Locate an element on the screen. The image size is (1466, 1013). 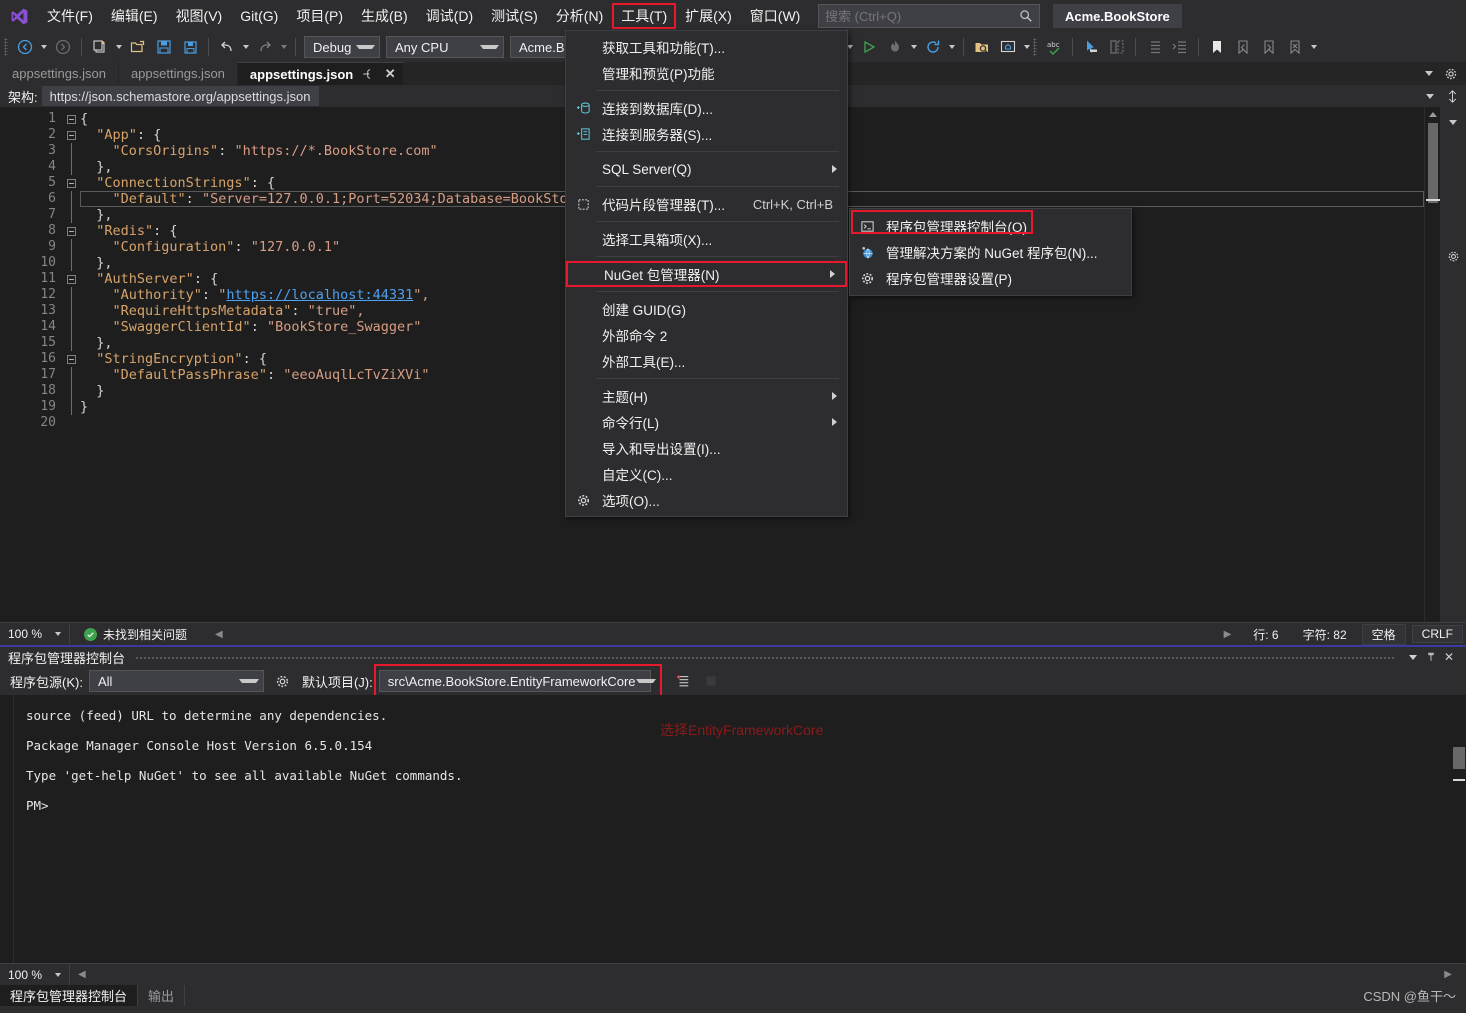
tools-menu-item-12: NuGet 包管理器(N) is located at coordinates (706, 274).